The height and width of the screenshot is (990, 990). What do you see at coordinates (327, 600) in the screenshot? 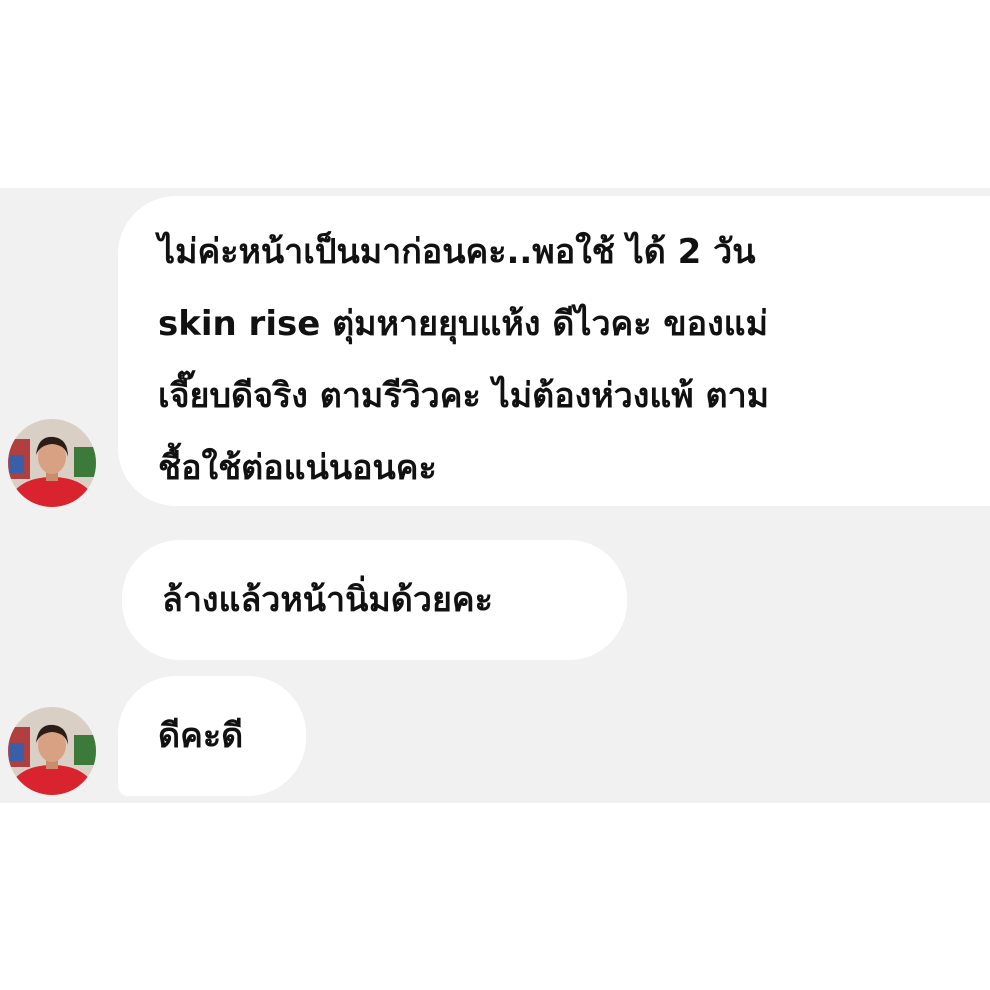
I see `message-text: ล้างแล้วหน้านิ่มด้วยคะ` at bounding box center [327, 600].